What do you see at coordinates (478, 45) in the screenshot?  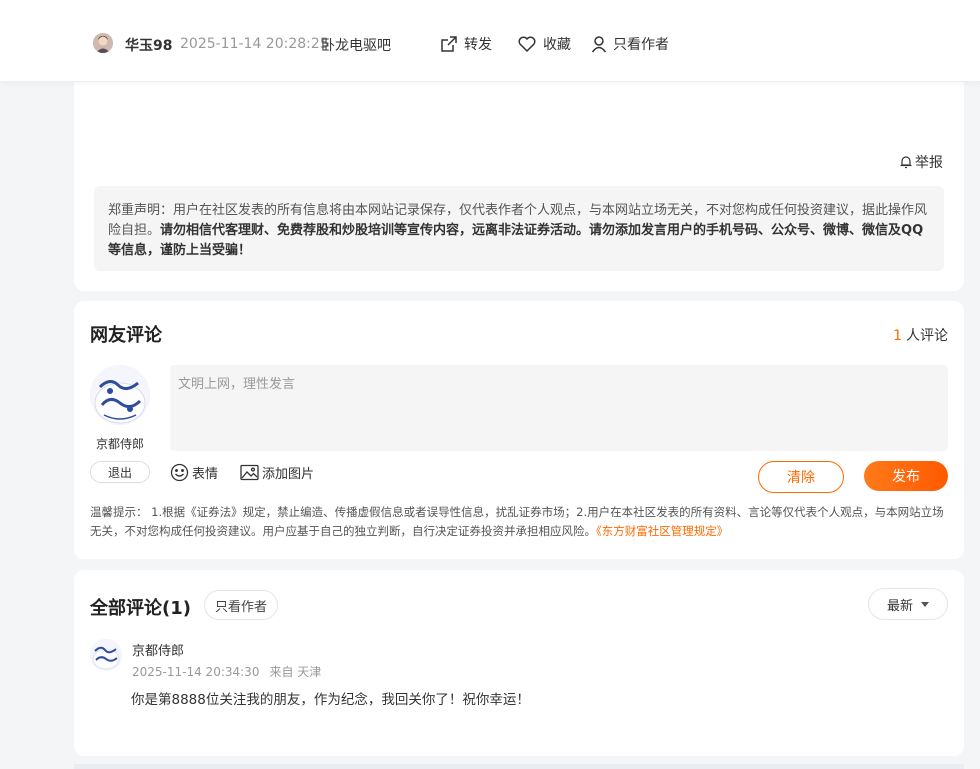 I see `forward-label: 转发` at bounding box center [478, 45].